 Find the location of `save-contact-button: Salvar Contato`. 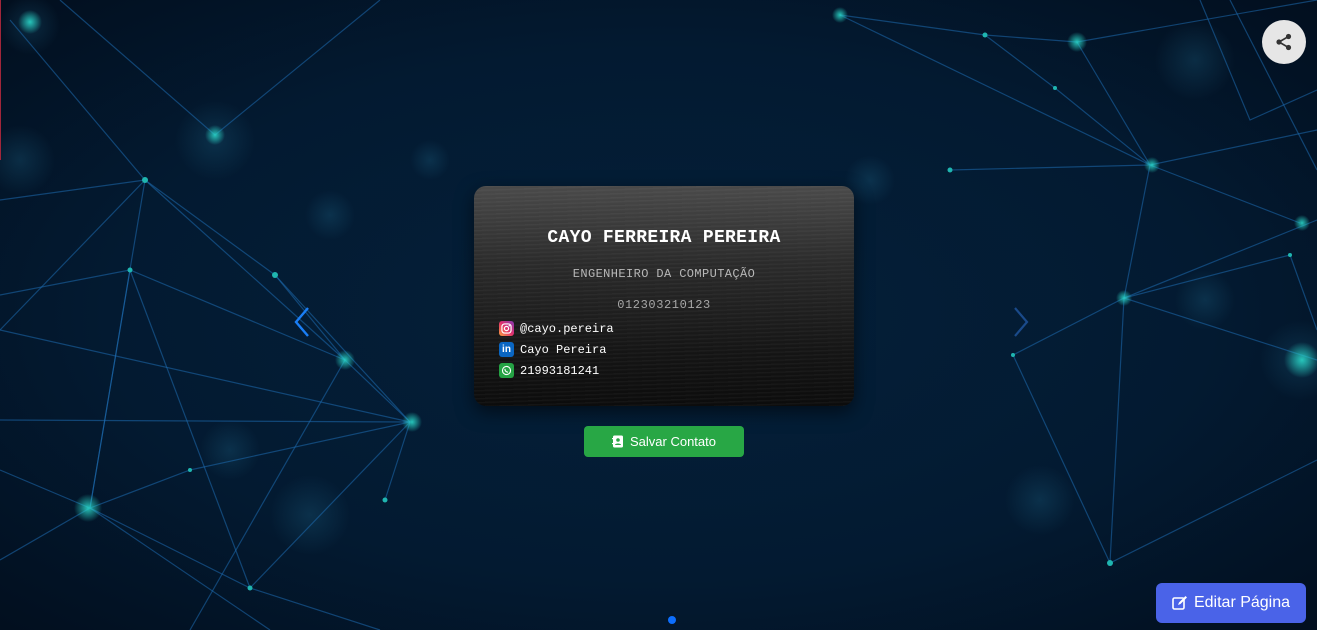

save-contact-button: Salvar Contato is located at coordinates (664, 441).